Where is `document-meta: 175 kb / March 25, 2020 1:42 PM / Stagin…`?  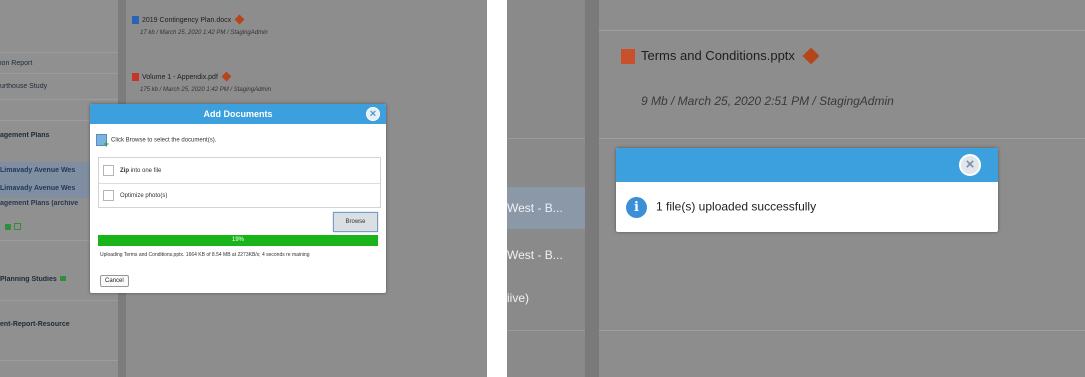 document-meta: 175 kb / March 25, 2020 1:42 PM / Stagin… is located at coordinates (206, 90).